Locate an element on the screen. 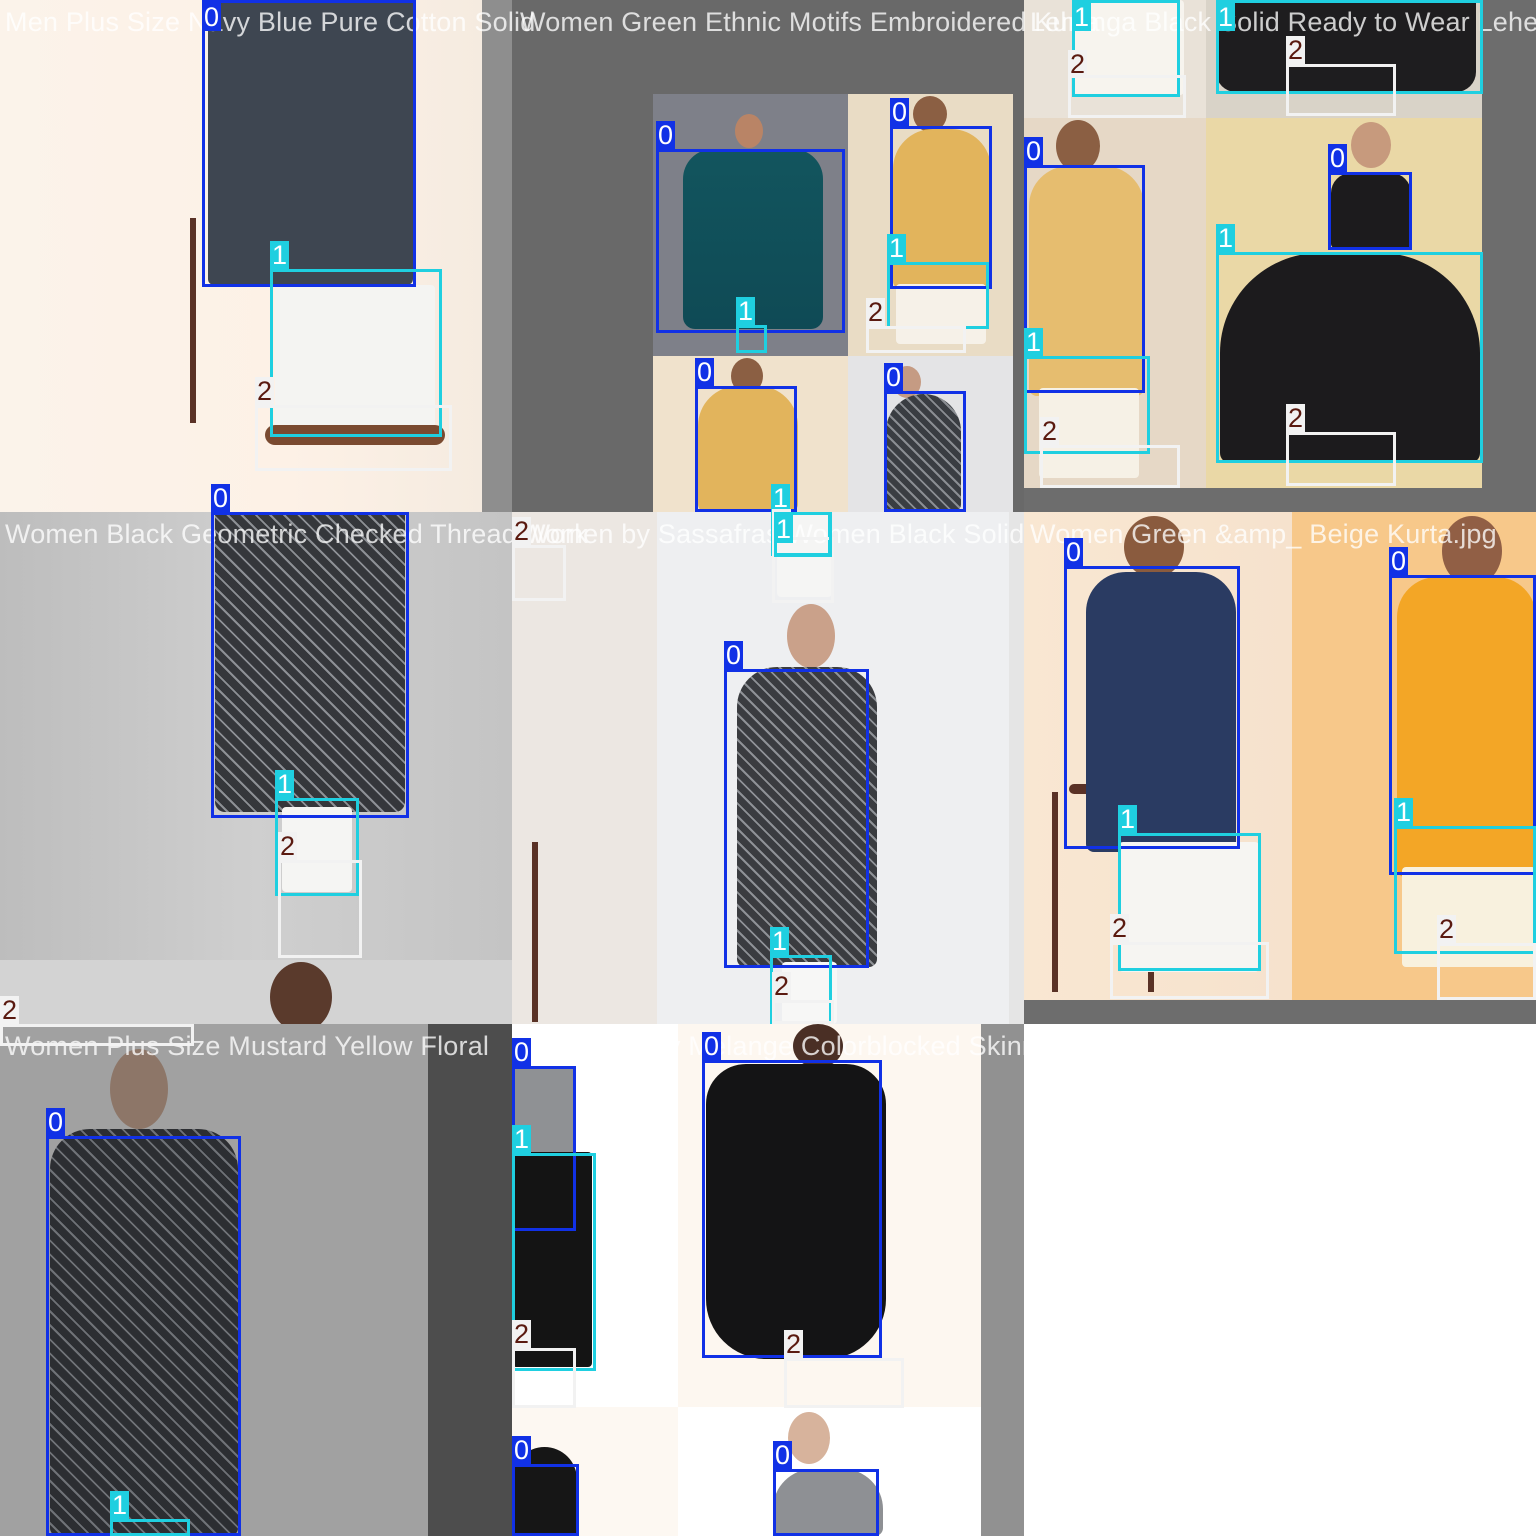  tile-caption: Women Grey Melange Colorblocked Skinny F is located at coordinates (798, 1046).